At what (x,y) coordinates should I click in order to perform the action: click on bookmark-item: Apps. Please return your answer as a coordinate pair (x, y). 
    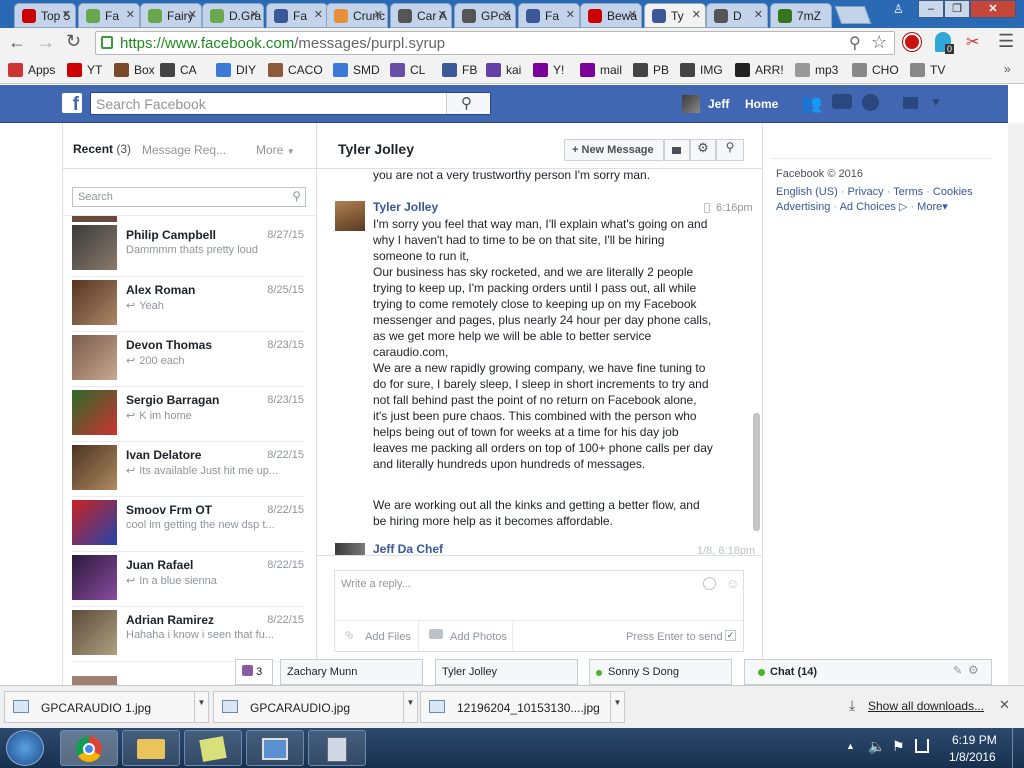
    Looking at the image, I should click on (31, 70).